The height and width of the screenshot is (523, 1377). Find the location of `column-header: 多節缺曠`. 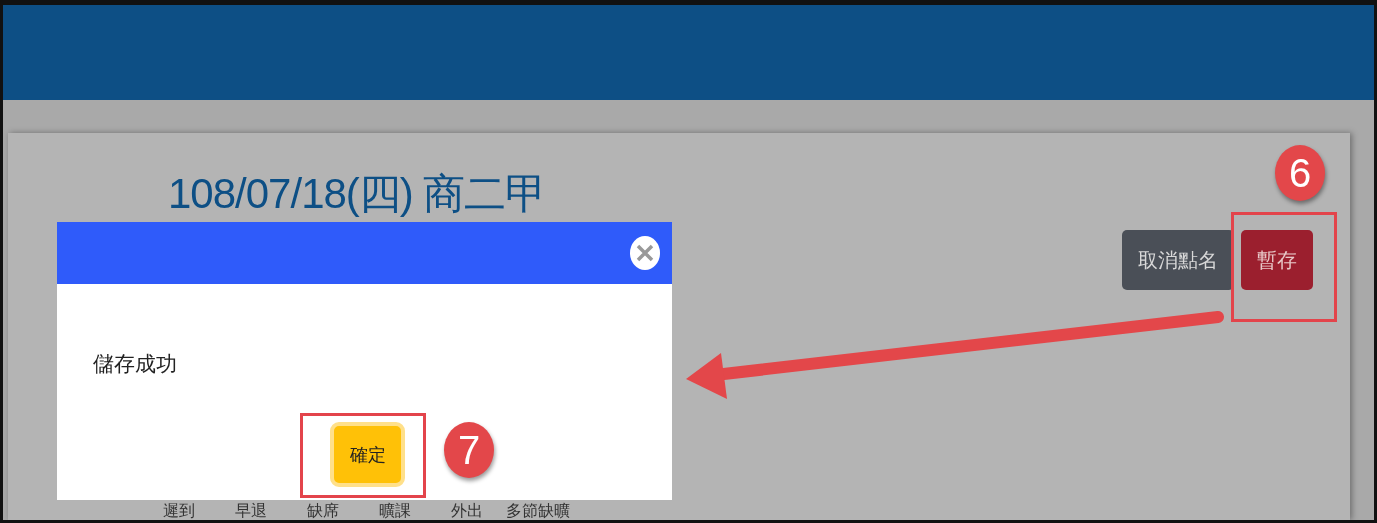

column-header: 多節缺曠 is located at coordinates (538, 511).